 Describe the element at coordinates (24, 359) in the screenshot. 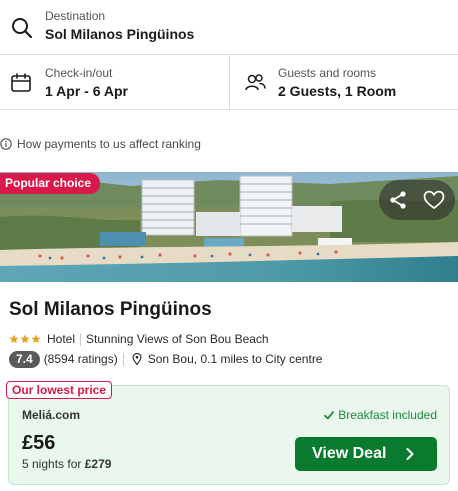

I see `review-score-badge: 7.4` at that location.